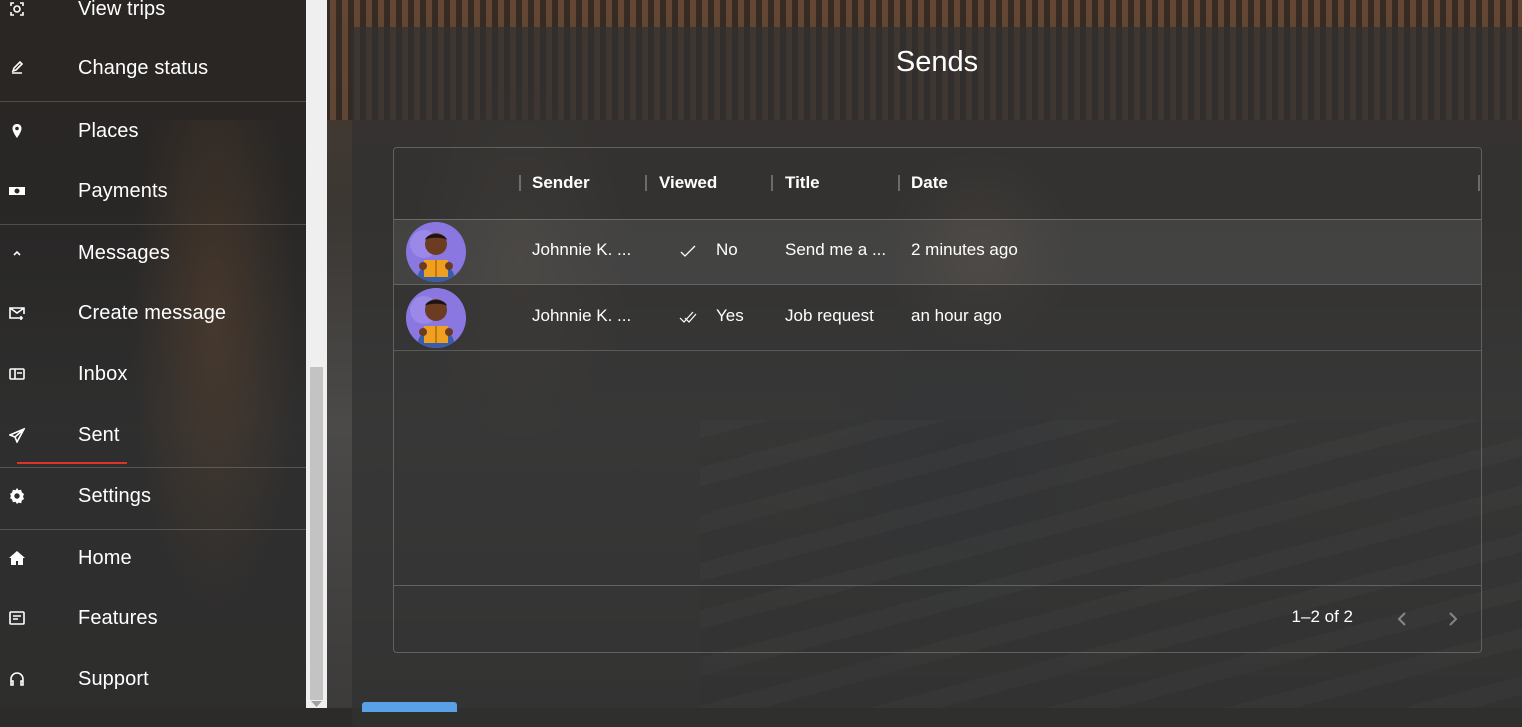 The image size is (1522, 727). Describe the element at coordinates (17, 435) in the screenshot. I see `send-icon` at that location.